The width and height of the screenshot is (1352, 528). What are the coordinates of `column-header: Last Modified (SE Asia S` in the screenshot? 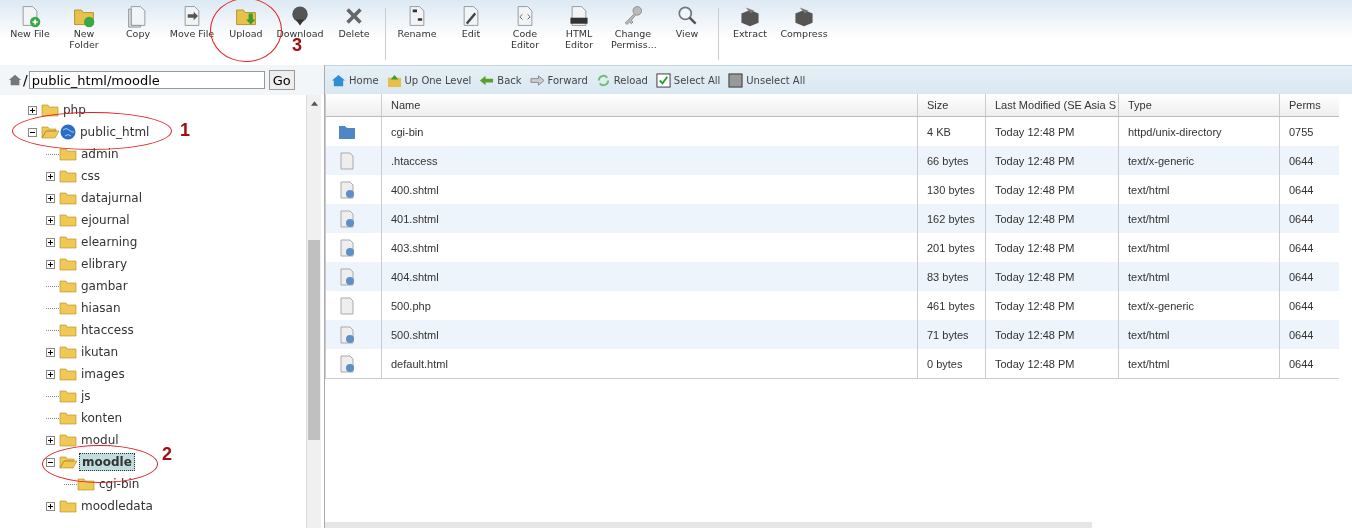 It's located at (1052, 105).